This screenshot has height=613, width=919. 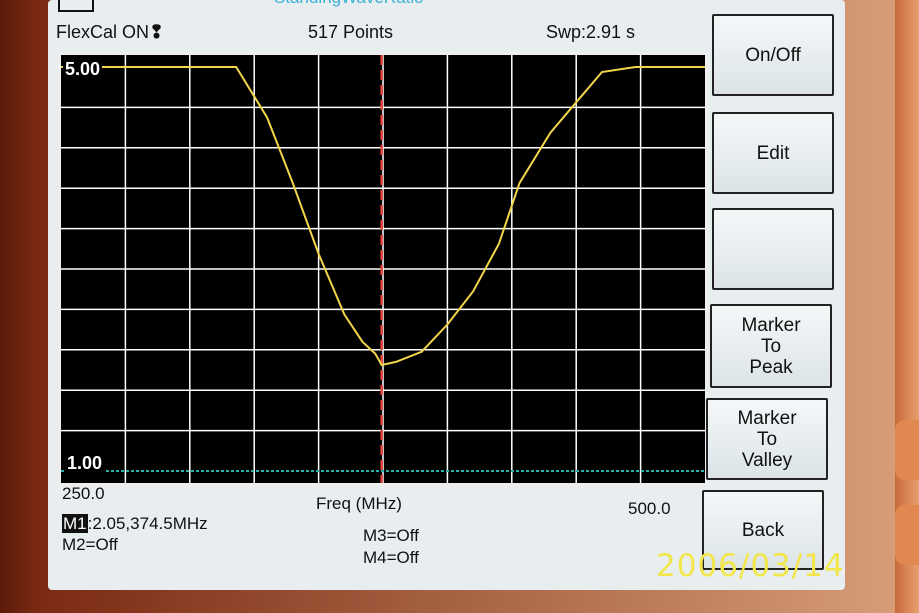 What do you see at coordinates (591, 32) in the screenshot?
I see `sweep-time: Swp:2.91 s` at bounding box center [591, 32].